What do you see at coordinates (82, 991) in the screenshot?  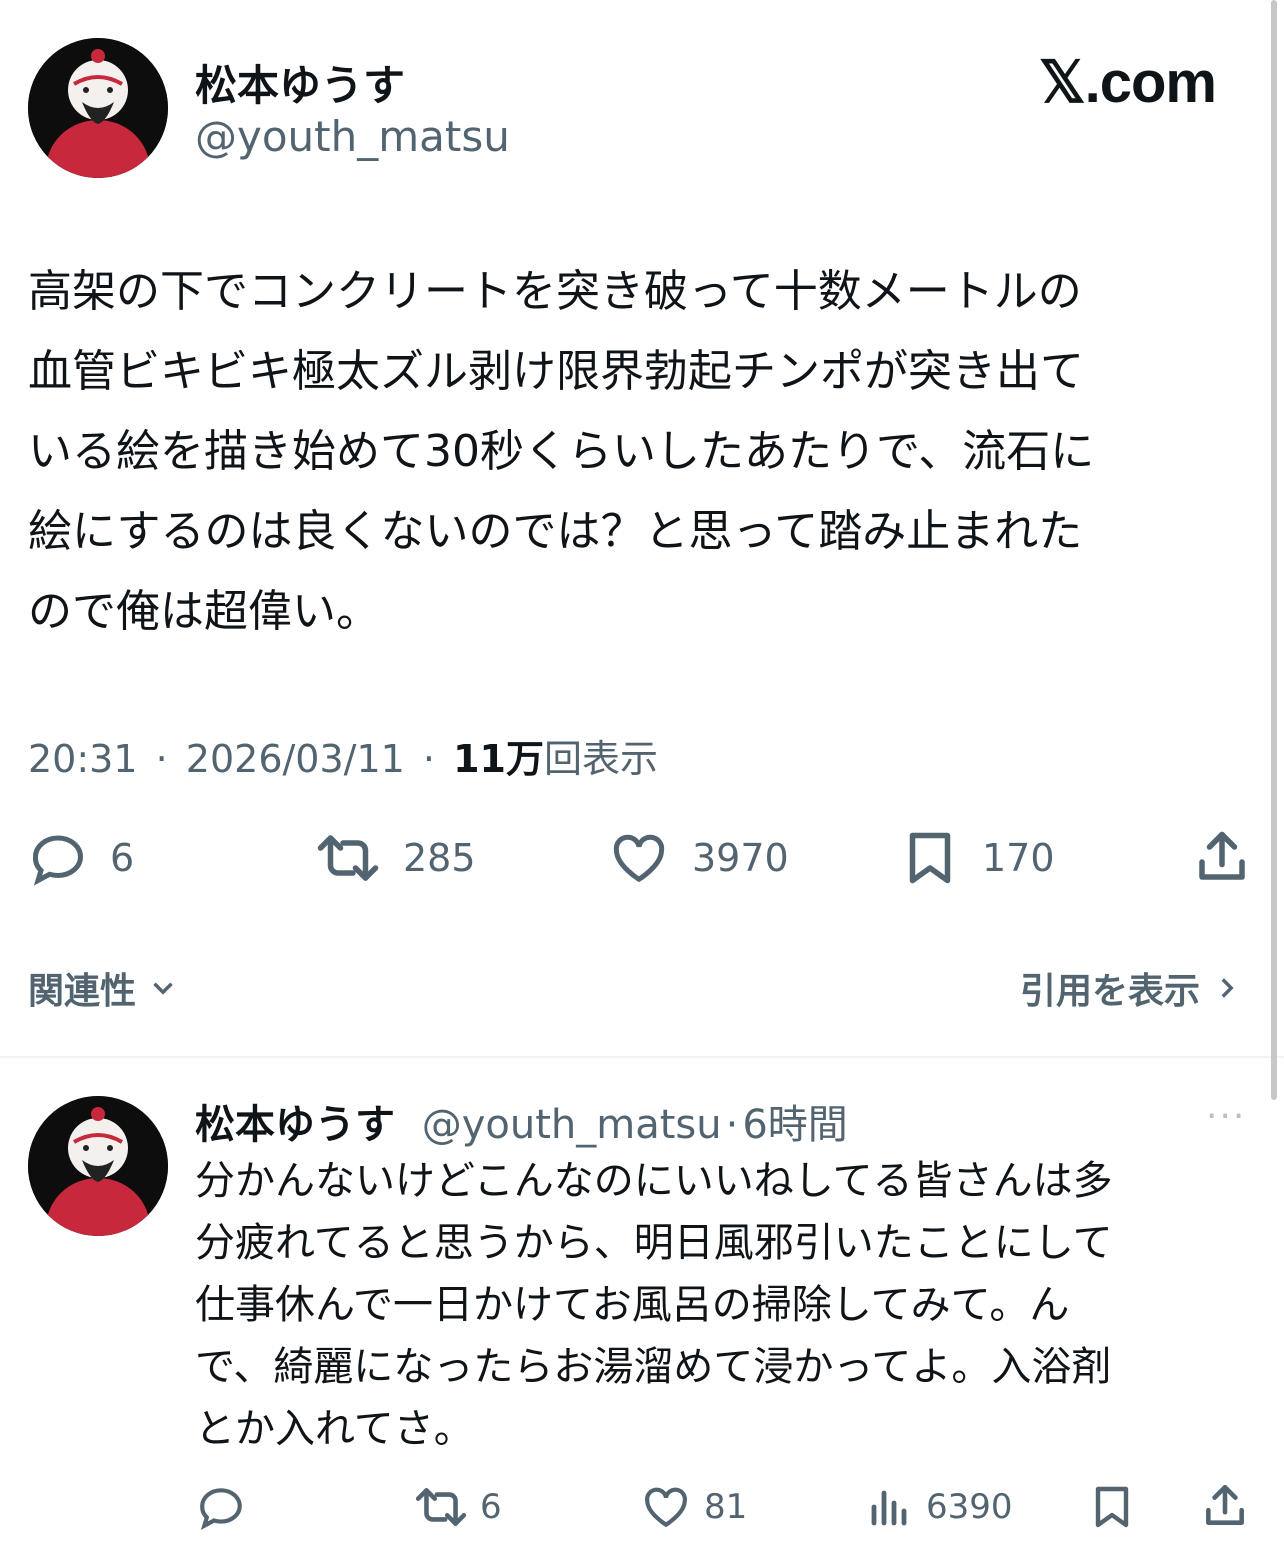 I see `sort-label: 関連性` at bounding box center [82, 991].